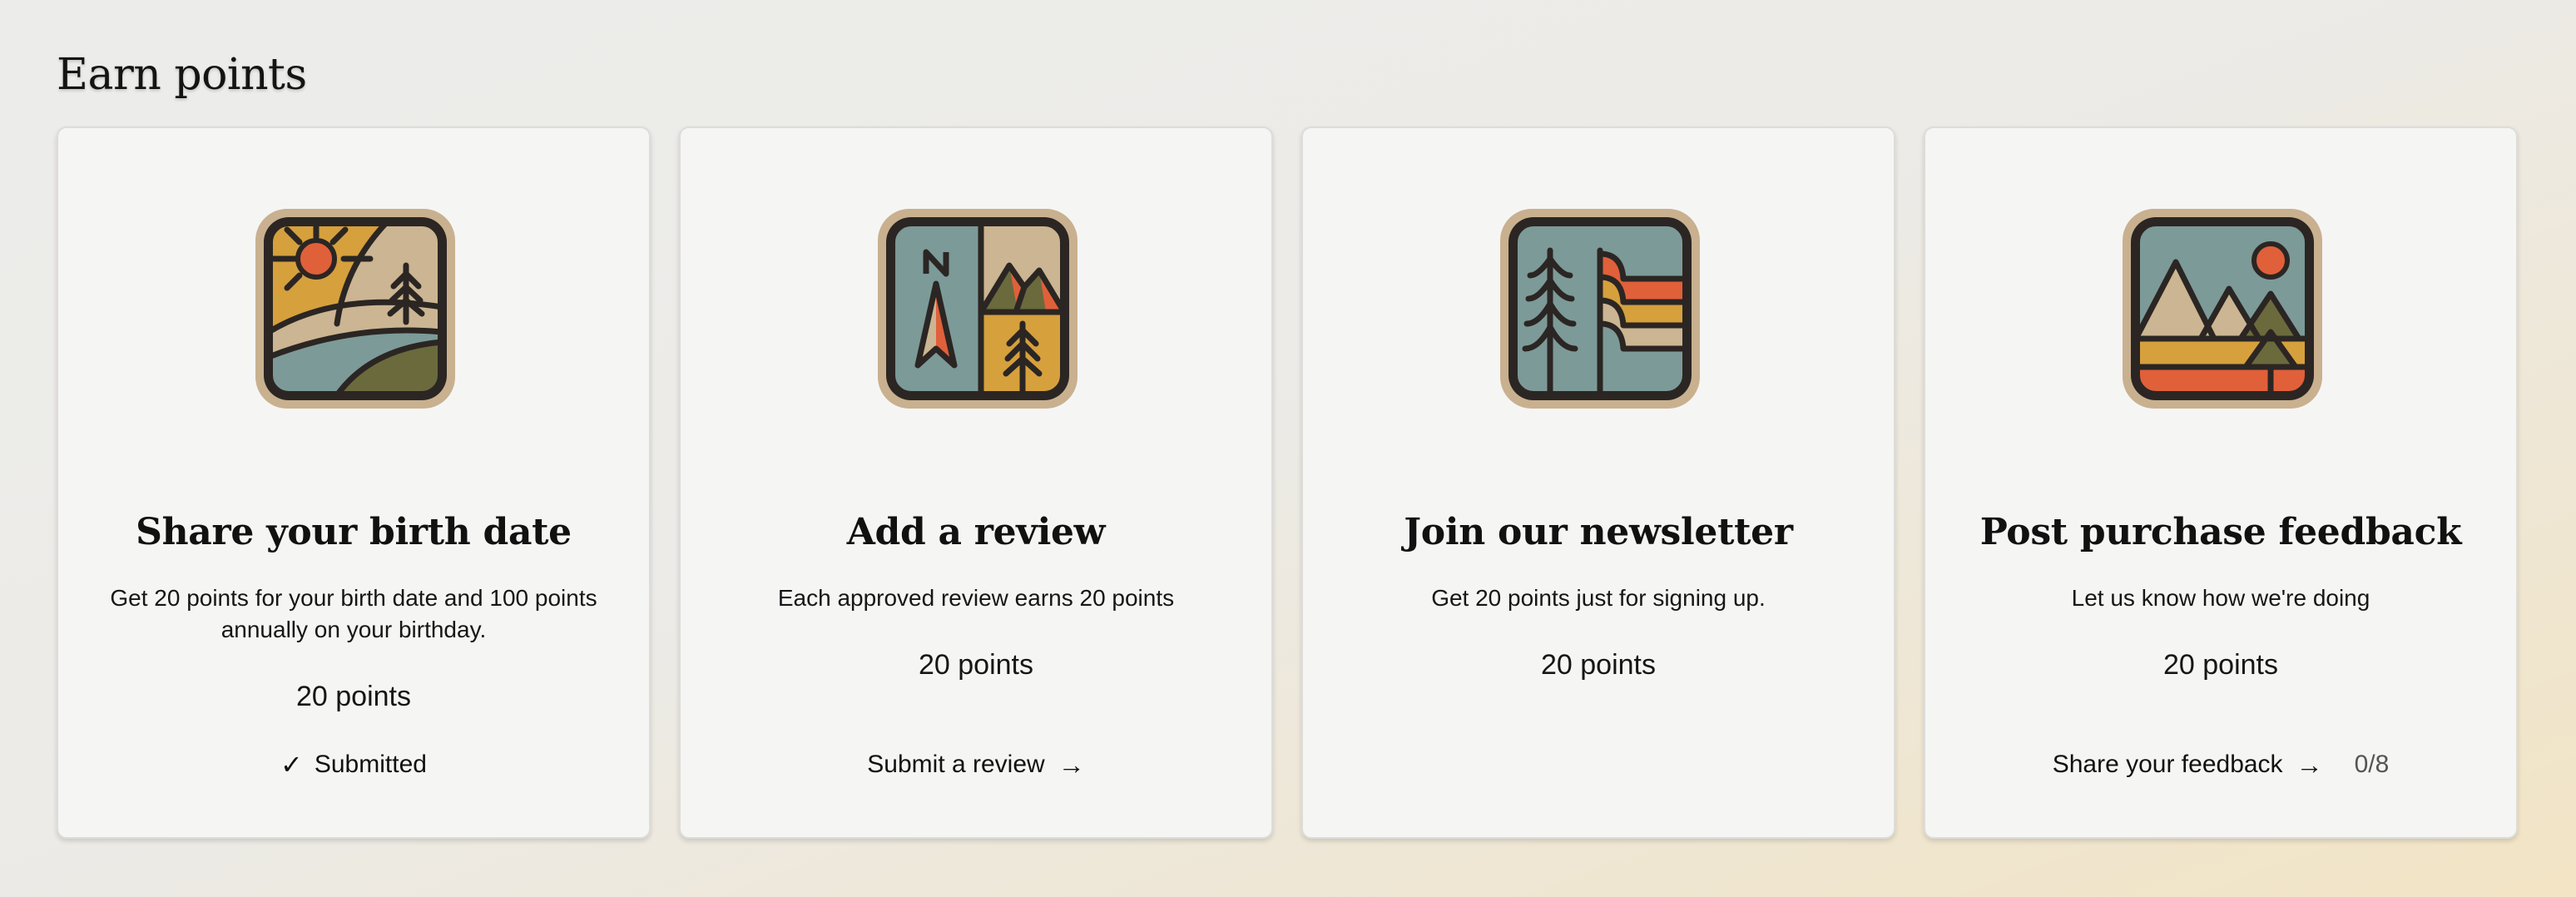 The width and height of the screenshot is (2576, 897). Describe the element at coordinates (354, 532) in the screenshot. I see `card-title: Share your birth date` at that location.